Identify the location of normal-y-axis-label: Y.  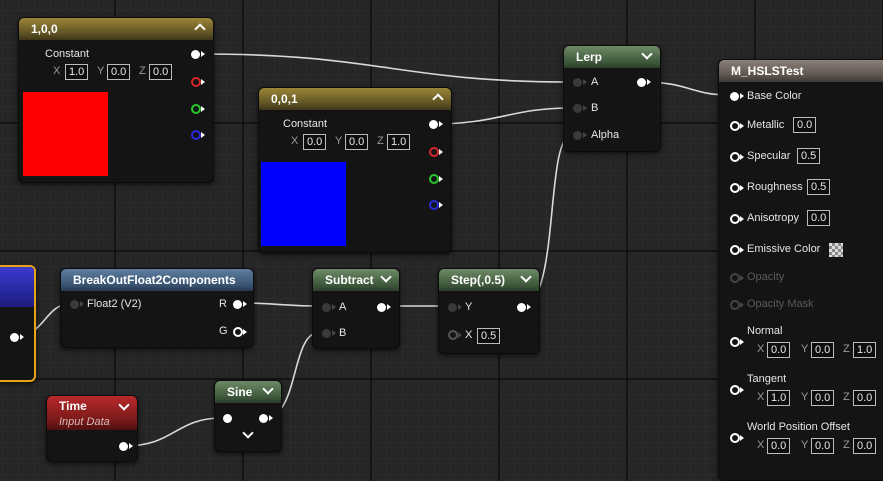
(805, 349).